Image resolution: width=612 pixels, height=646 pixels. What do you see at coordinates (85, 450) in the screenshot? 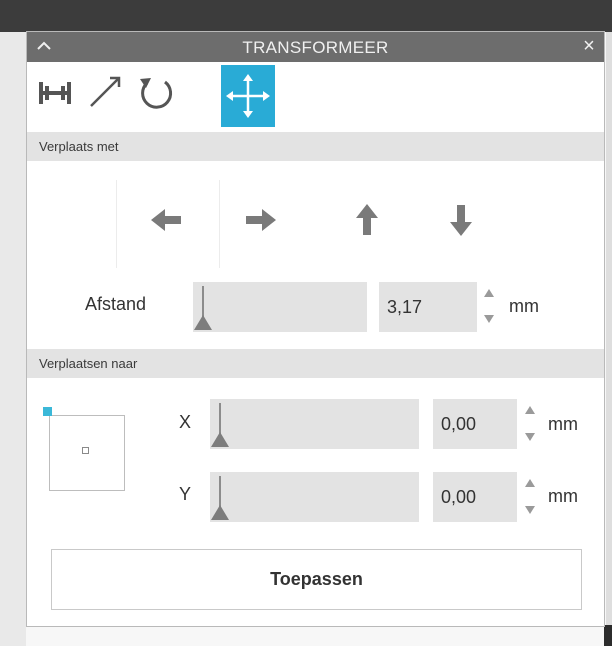
I see `reference-point-center` at bounding box center [85, 450].